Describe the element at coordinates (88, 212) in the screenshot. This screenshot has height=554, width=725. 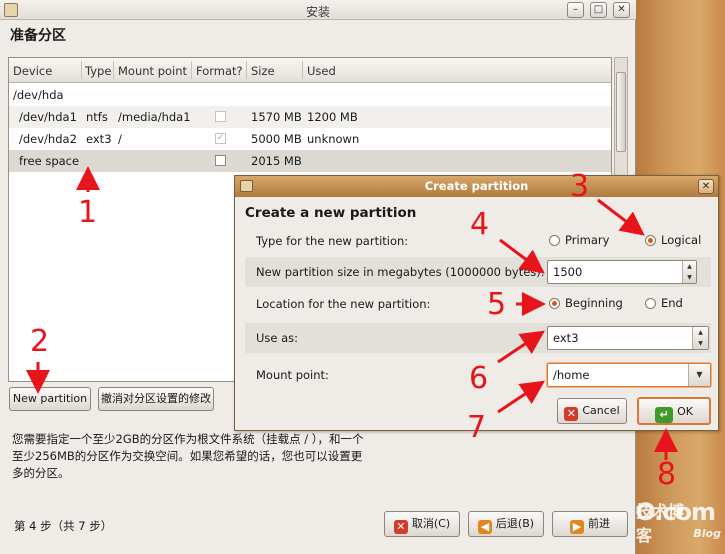
I see `annotation-label-1: 1` at that location.